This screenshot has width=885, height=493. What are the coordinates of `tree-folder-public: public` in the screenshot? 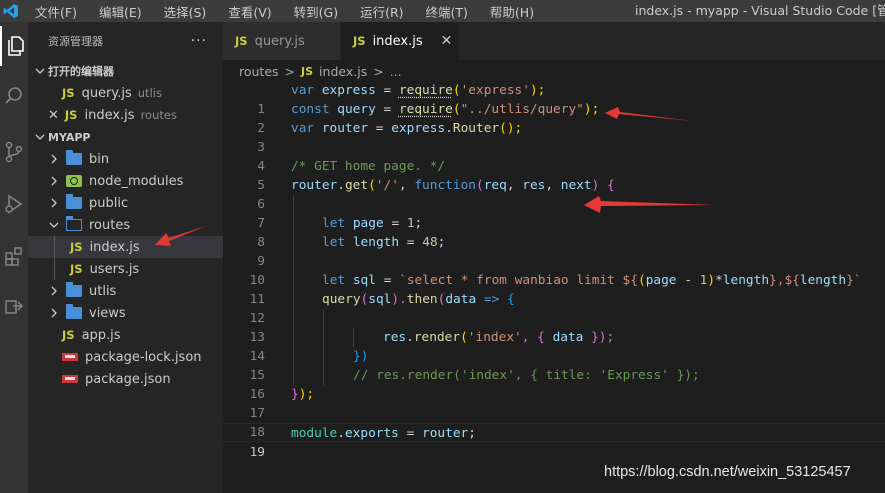 It's located at (125, 203).